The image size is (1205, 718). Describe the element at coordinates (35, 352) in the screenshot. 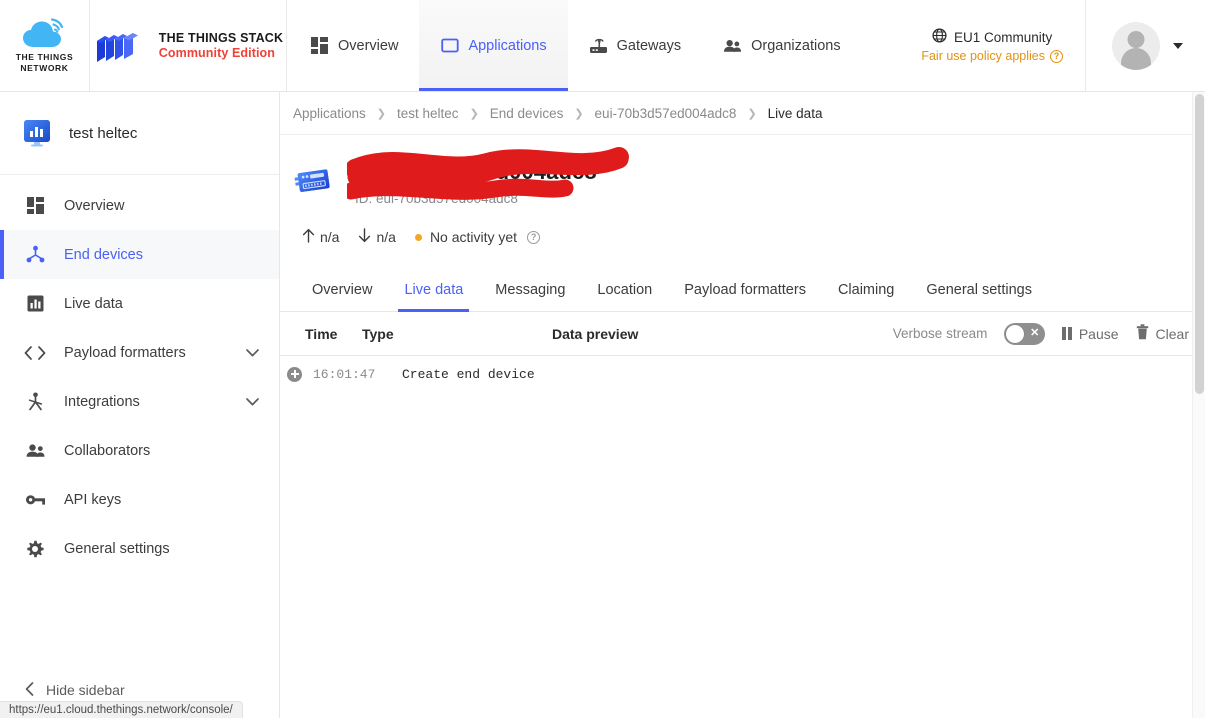

I see `code-brackets-icon` at that location.